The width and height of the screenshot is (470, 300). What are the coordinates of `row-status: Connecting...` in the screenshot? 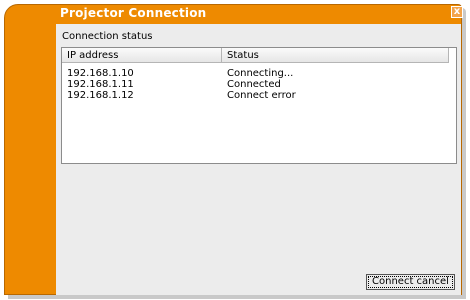 It's located at (260, 73).